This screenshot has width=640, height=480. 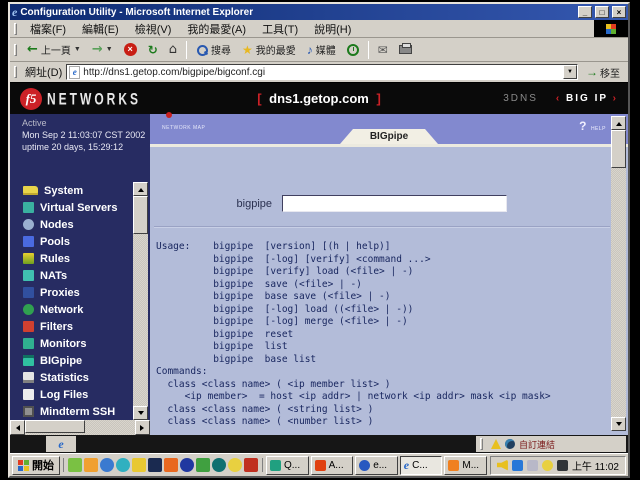 What do you see at coordinates (213, 49) in the screenshot?
I see `search-button: 搜尋` at bounding box center [213, 49].